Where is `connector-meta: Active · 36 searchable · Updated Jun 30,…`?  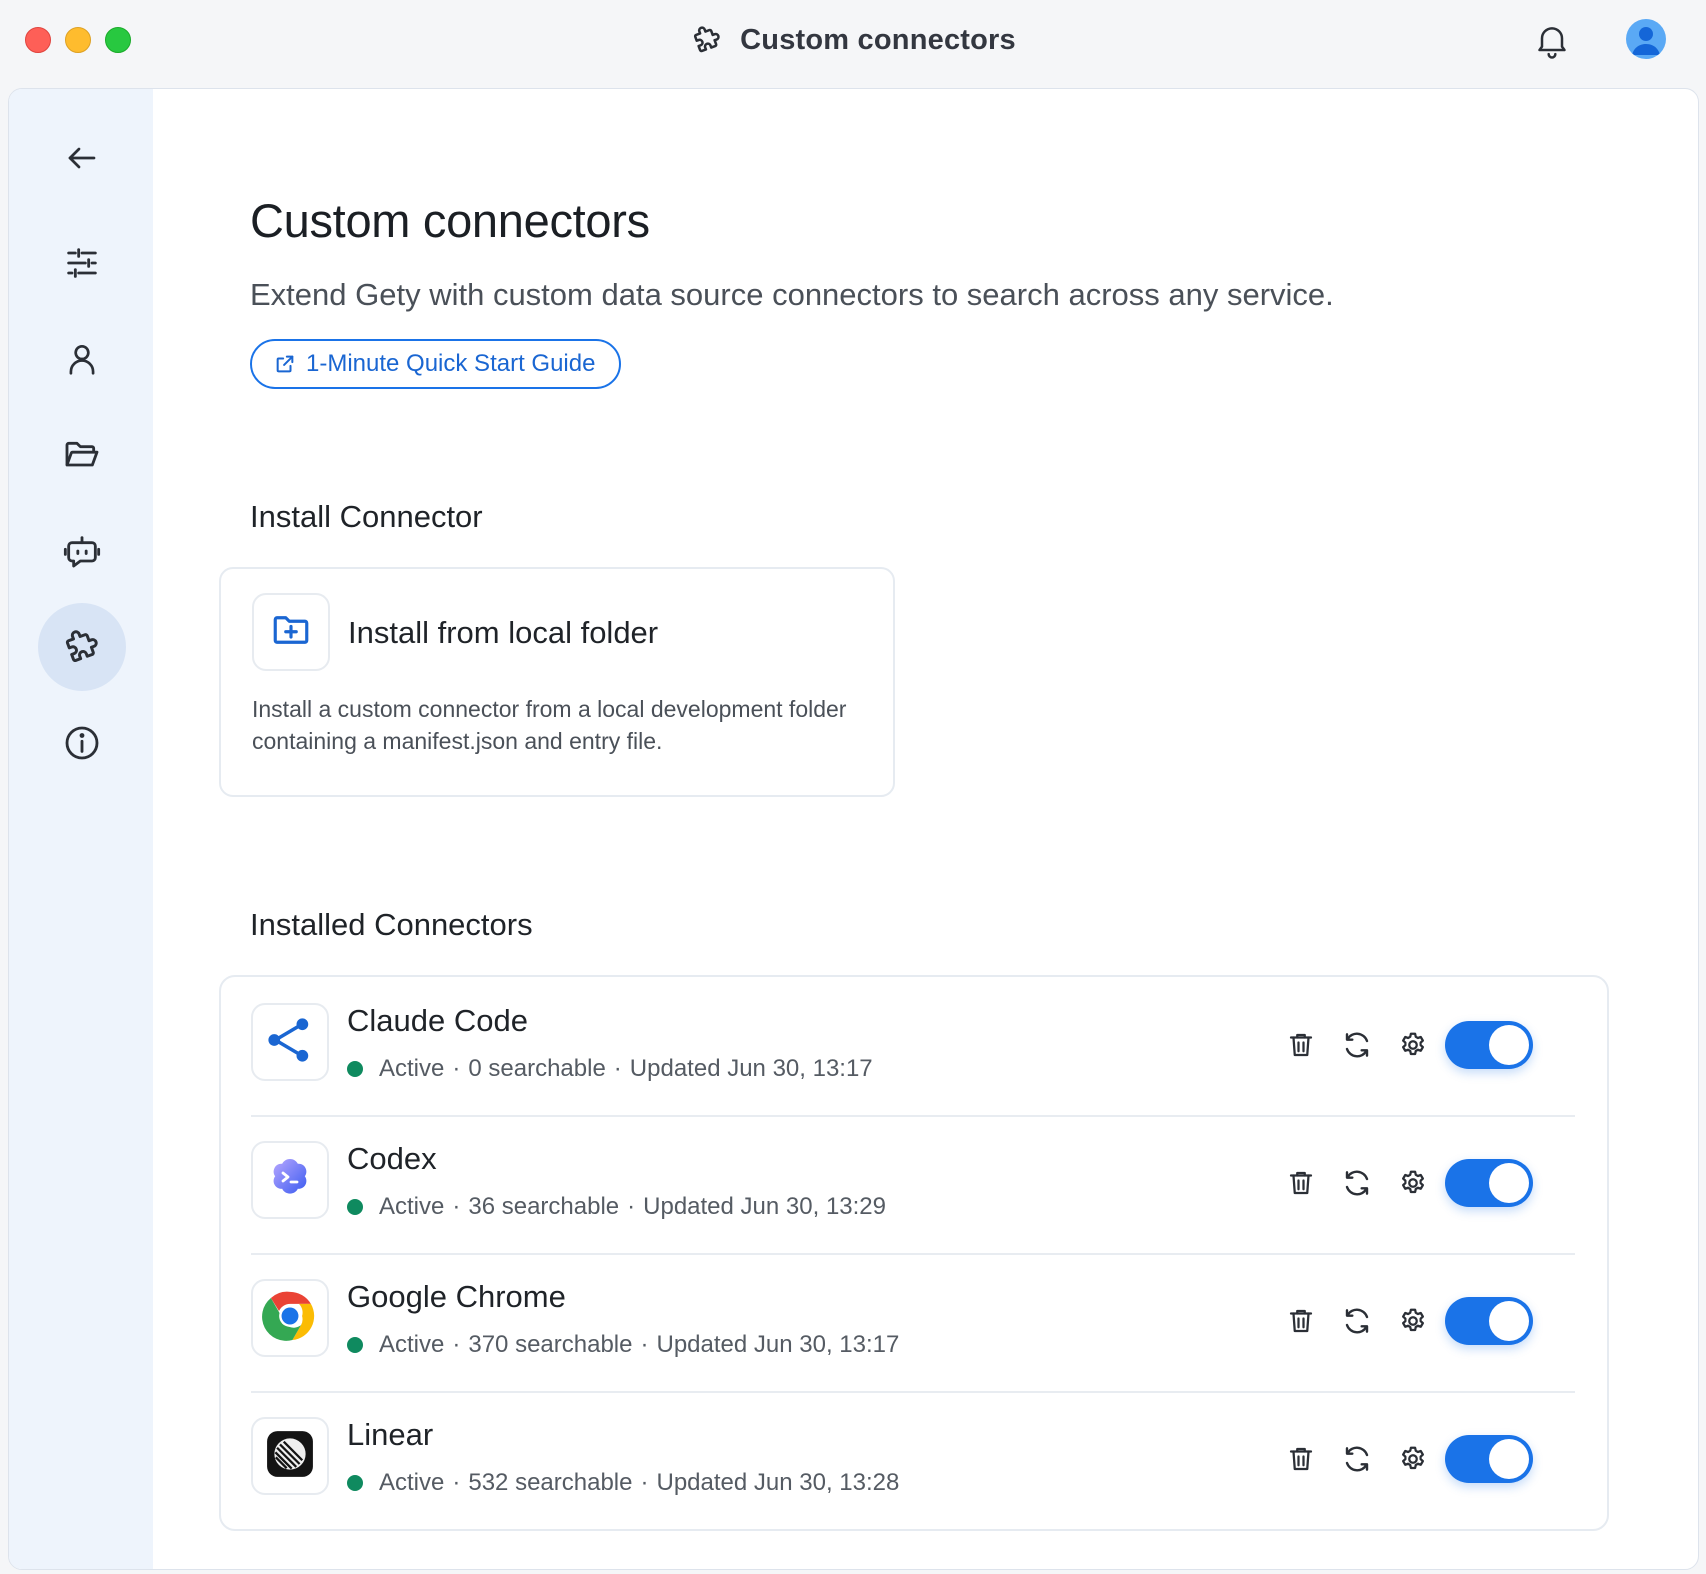
connector-meta: Active · 36 searchable · Updated Jun 30,… is located at coordinates (616, 1207).